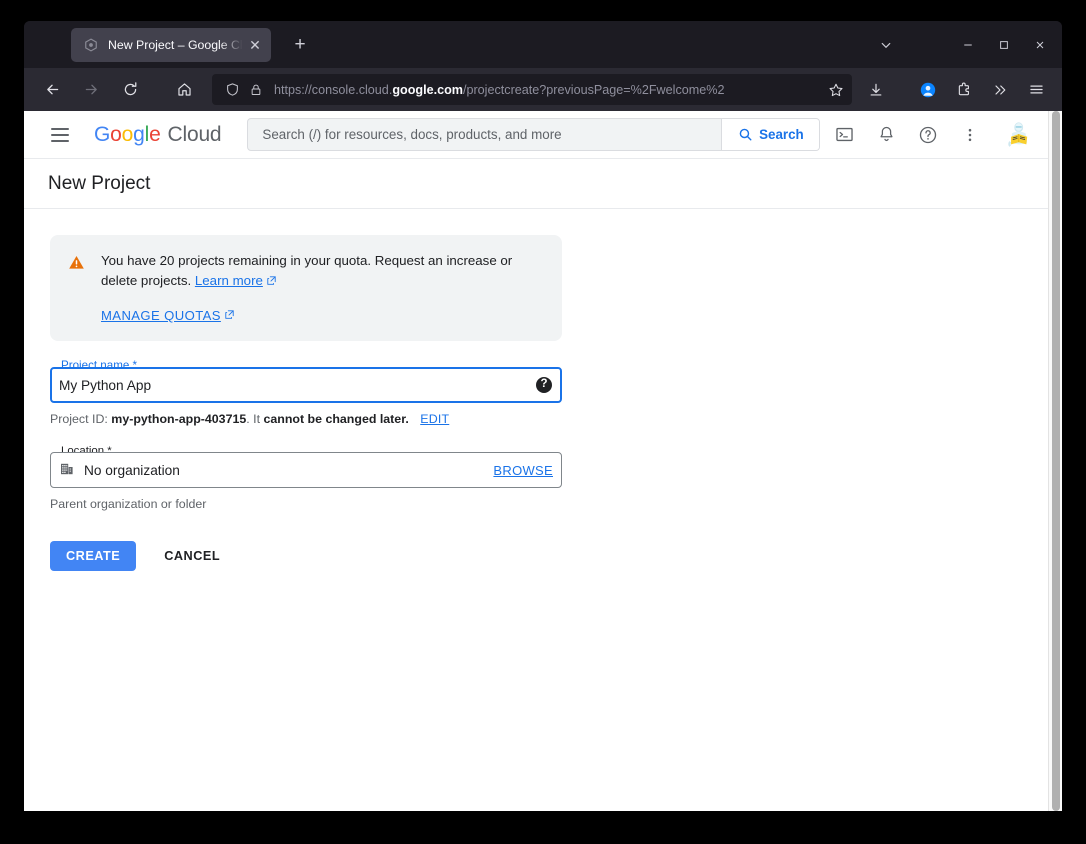  I want to click on minimize-button, so click(968, 45).